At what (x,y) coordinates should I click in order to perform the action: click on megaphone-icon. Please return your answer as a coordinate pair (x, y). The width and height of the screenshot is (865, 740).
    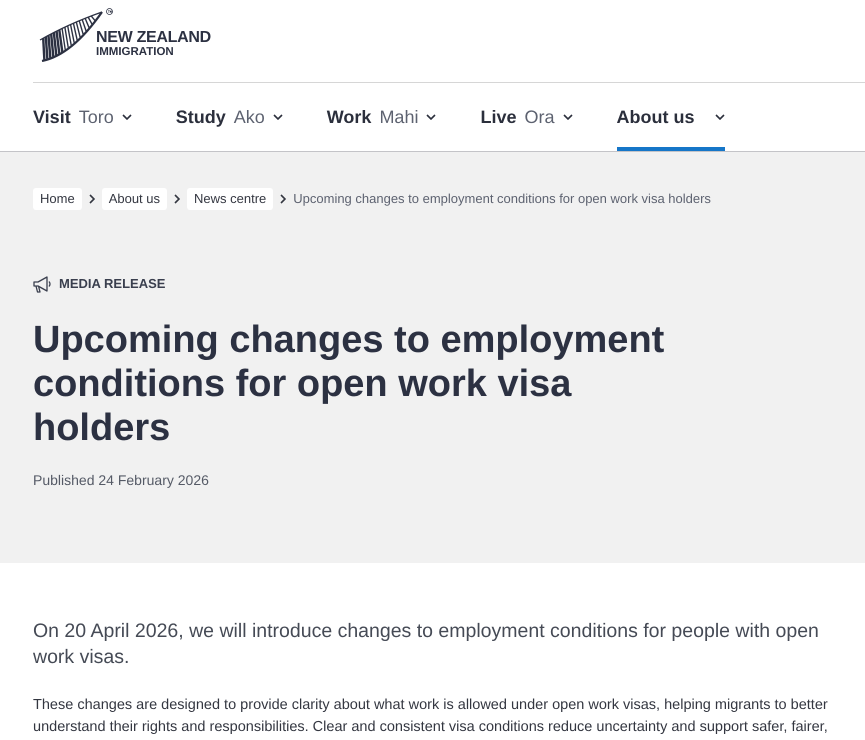
    Looking at the image, I should click on (42, 284).